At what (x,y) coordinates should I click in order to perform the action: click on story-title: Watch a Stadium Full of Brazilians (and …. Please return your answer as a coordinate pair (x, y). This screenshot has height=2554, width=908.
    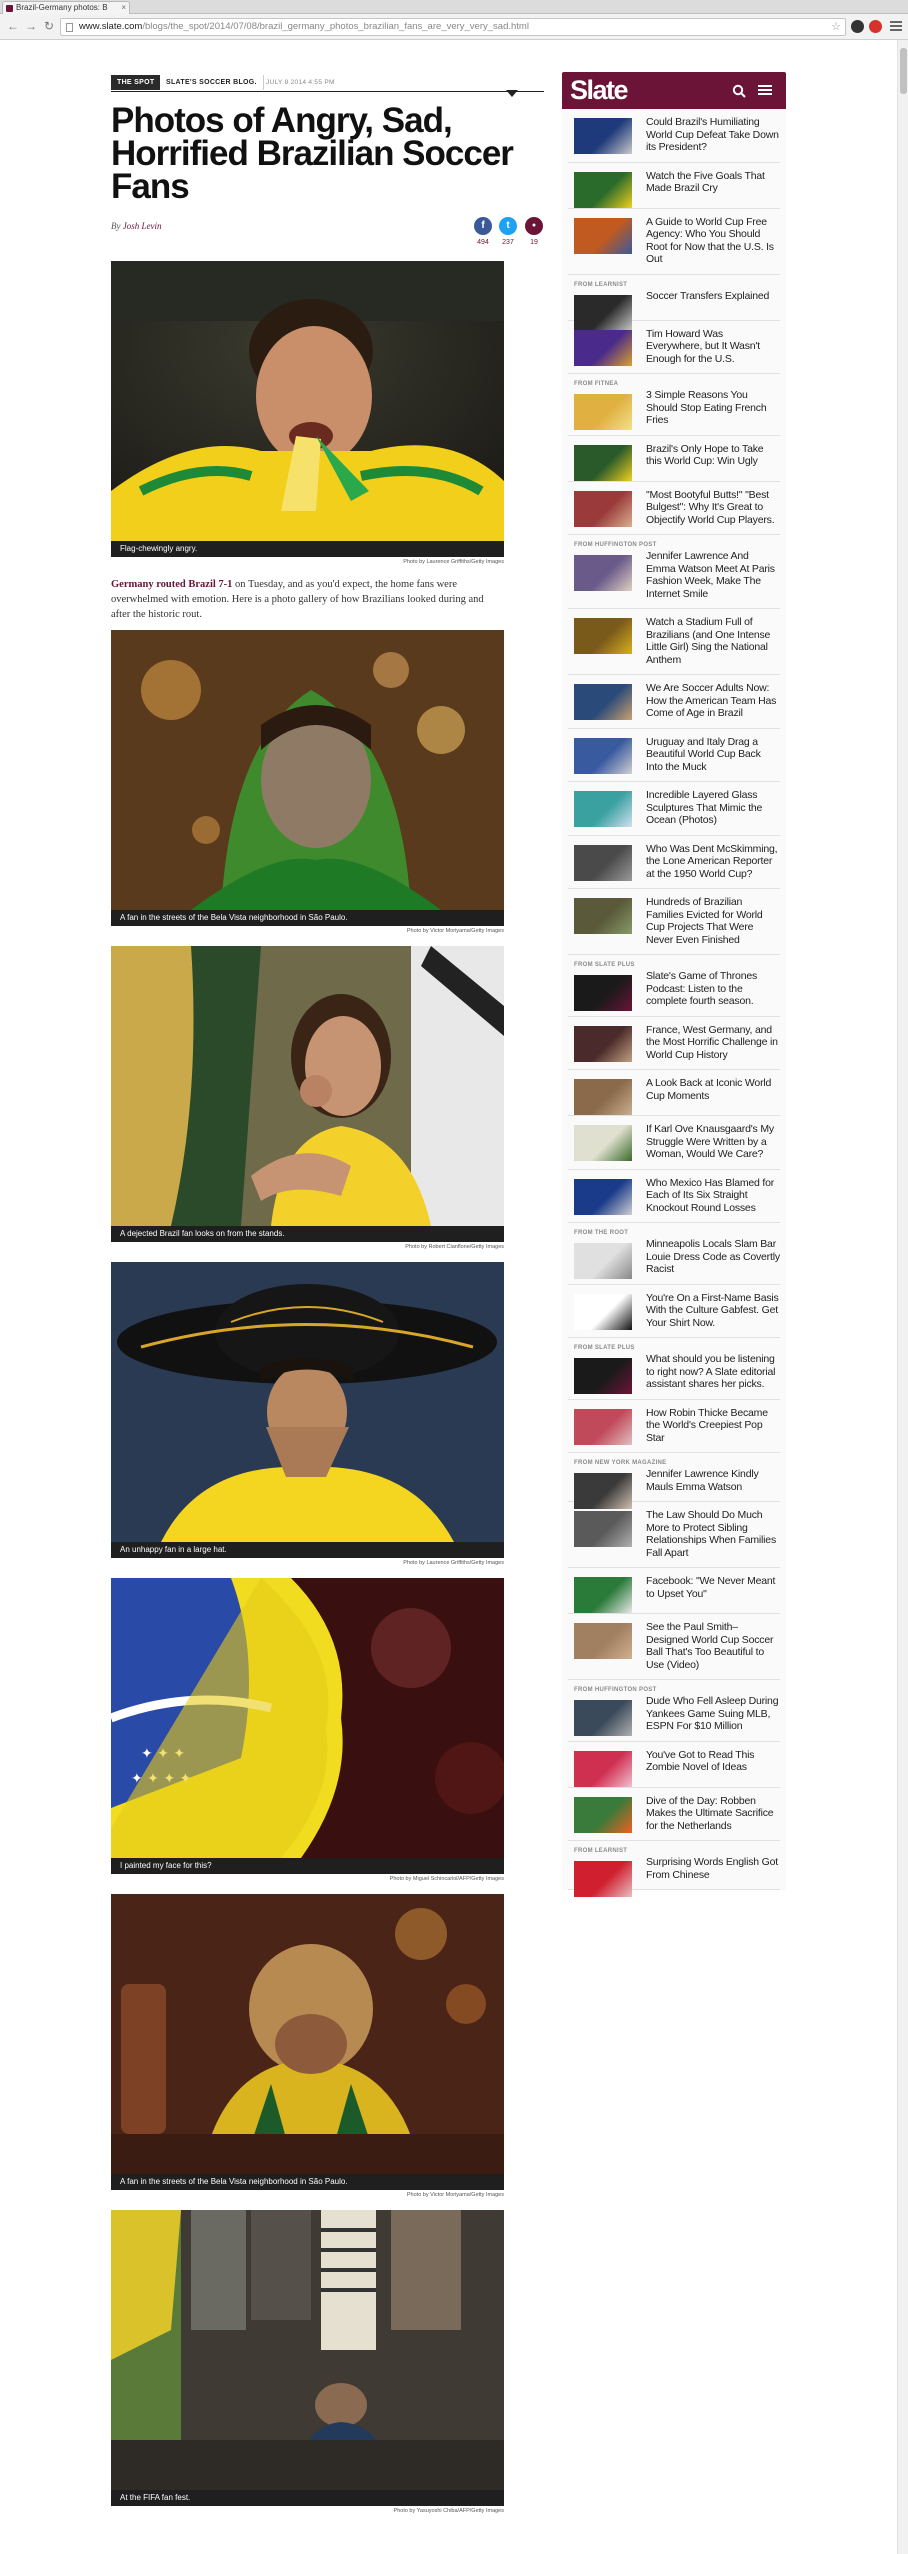
    Looking at the image, I should click on (713, 641).